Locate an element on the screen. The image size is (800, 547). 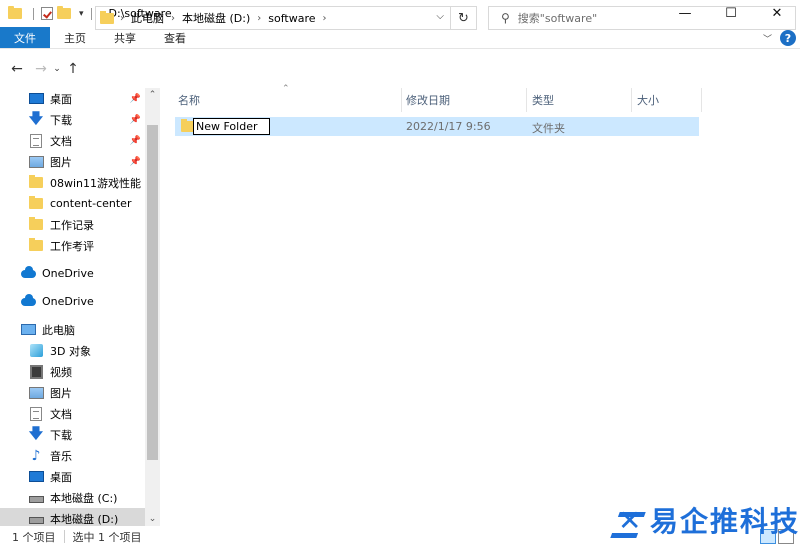
navigation-bar: ← → ⌄ ↑ is located at coordinates (400, 69).